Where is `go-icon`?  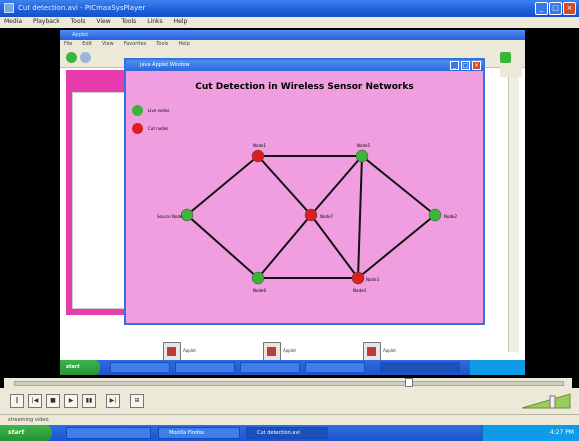
go-icon is located at coordinates (505, 57).